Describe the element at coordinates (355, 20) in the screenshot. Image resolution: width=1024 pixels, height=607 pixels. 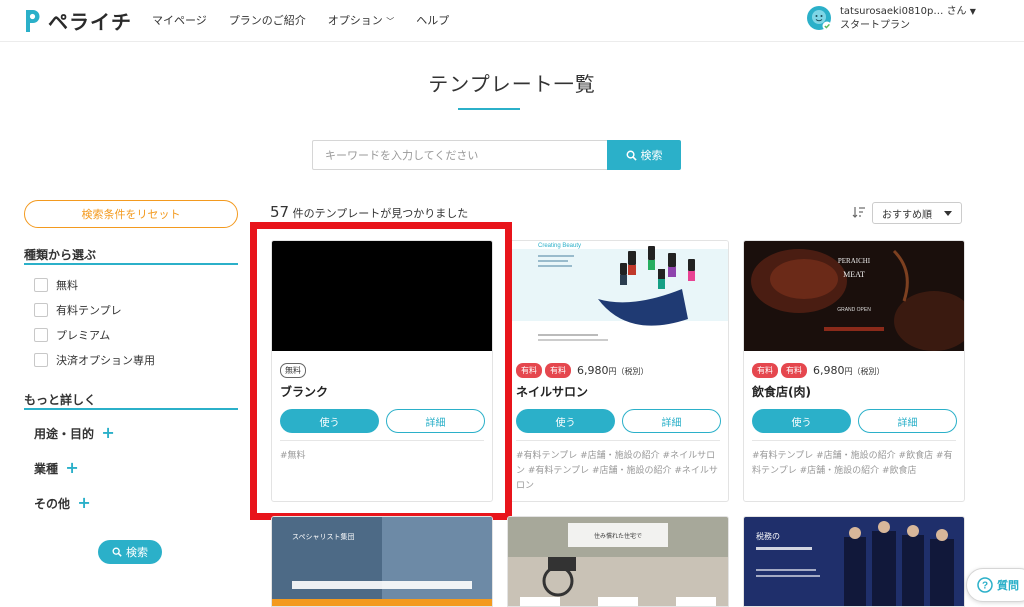
I see `nav-options-label: オプション` at that location.